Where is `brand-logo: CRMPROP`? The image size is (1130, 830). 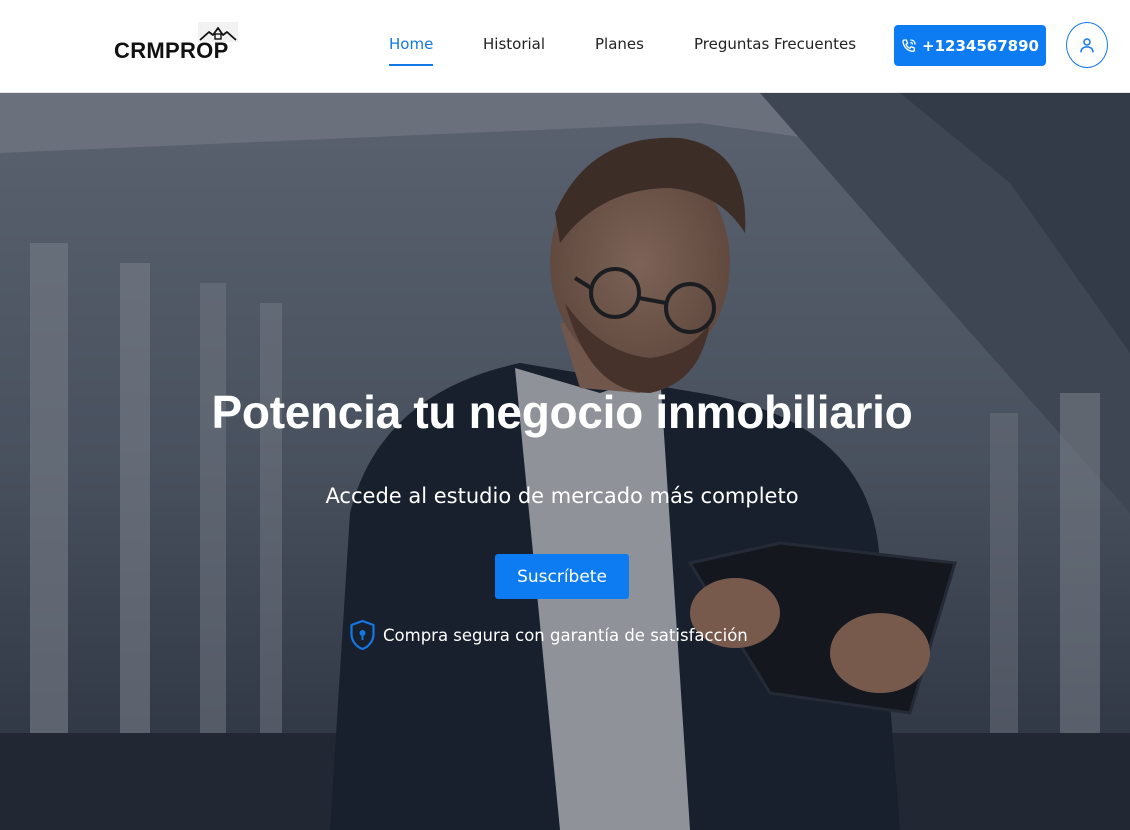 brand-logo: CRMPROP is located at coordinates (176, 45).